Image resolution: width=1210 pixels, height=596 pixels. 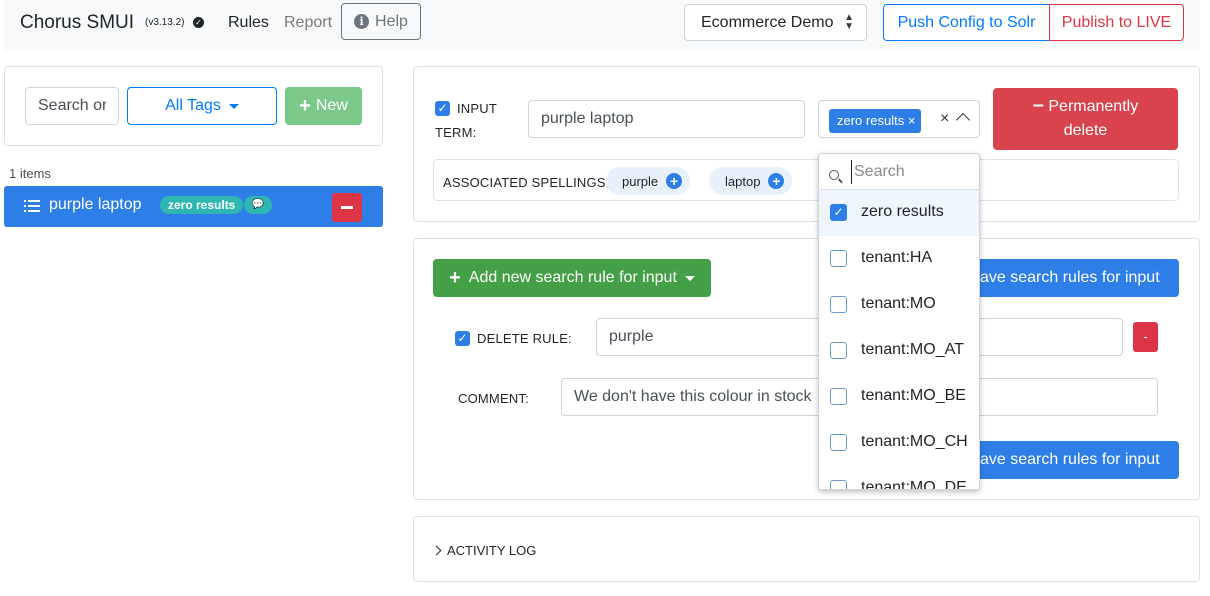 I want to click on save-rules-button-top: ave search rules for input, so click(x=1069, y=278).